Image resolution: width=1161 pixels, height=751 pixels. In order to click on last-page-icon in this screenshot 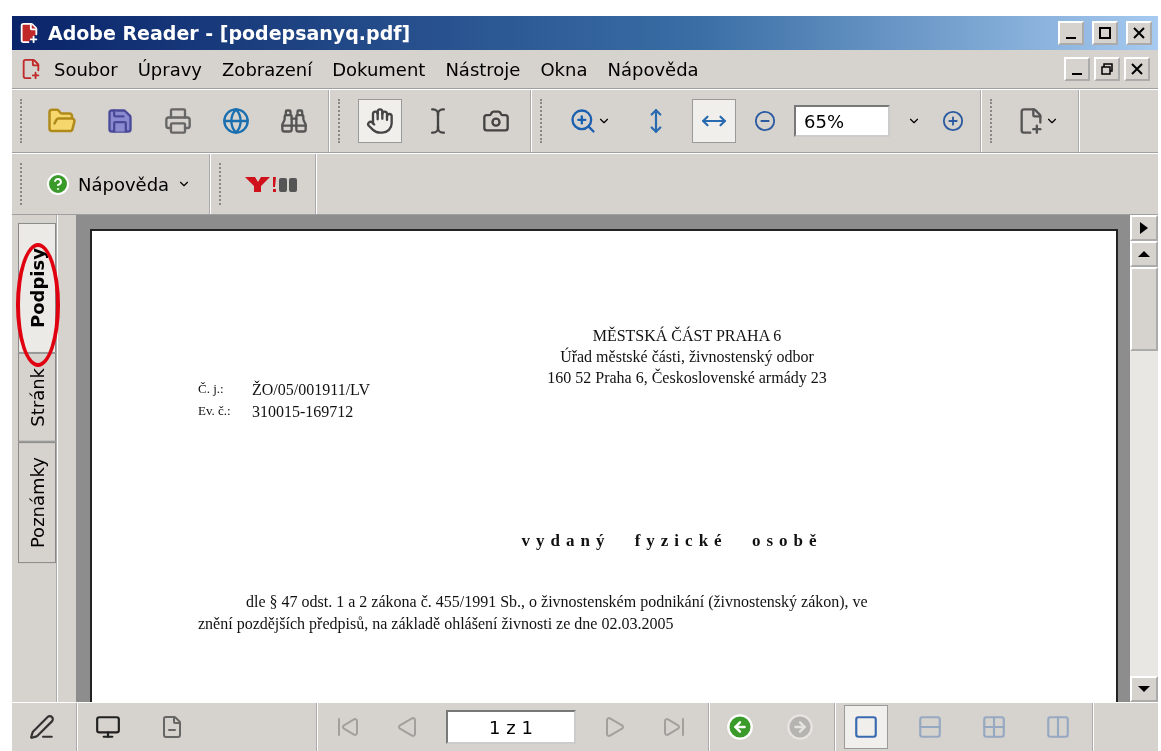, I will do `click(674, 727)`.